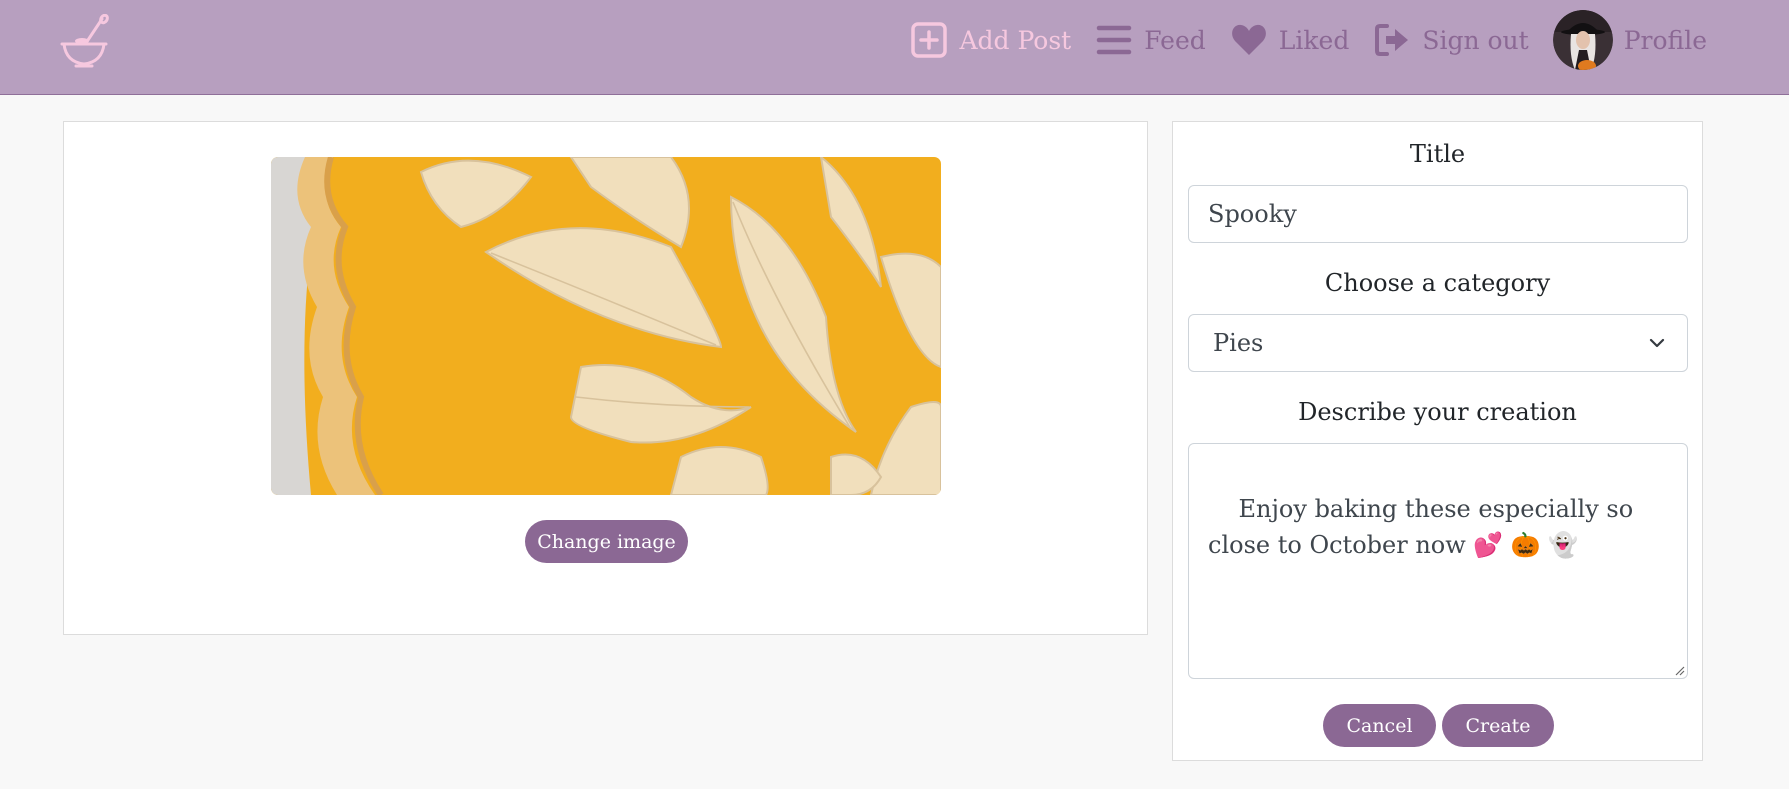 The image size is (1789, 789). I want to click on heart-icon, so click(1248, 39).